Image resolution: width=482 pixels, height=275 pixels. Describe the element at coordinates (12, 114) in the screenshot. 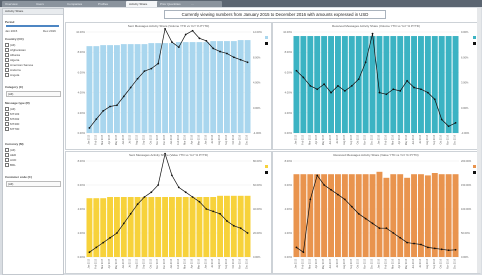

I see `filter-option: MT103` at that location.